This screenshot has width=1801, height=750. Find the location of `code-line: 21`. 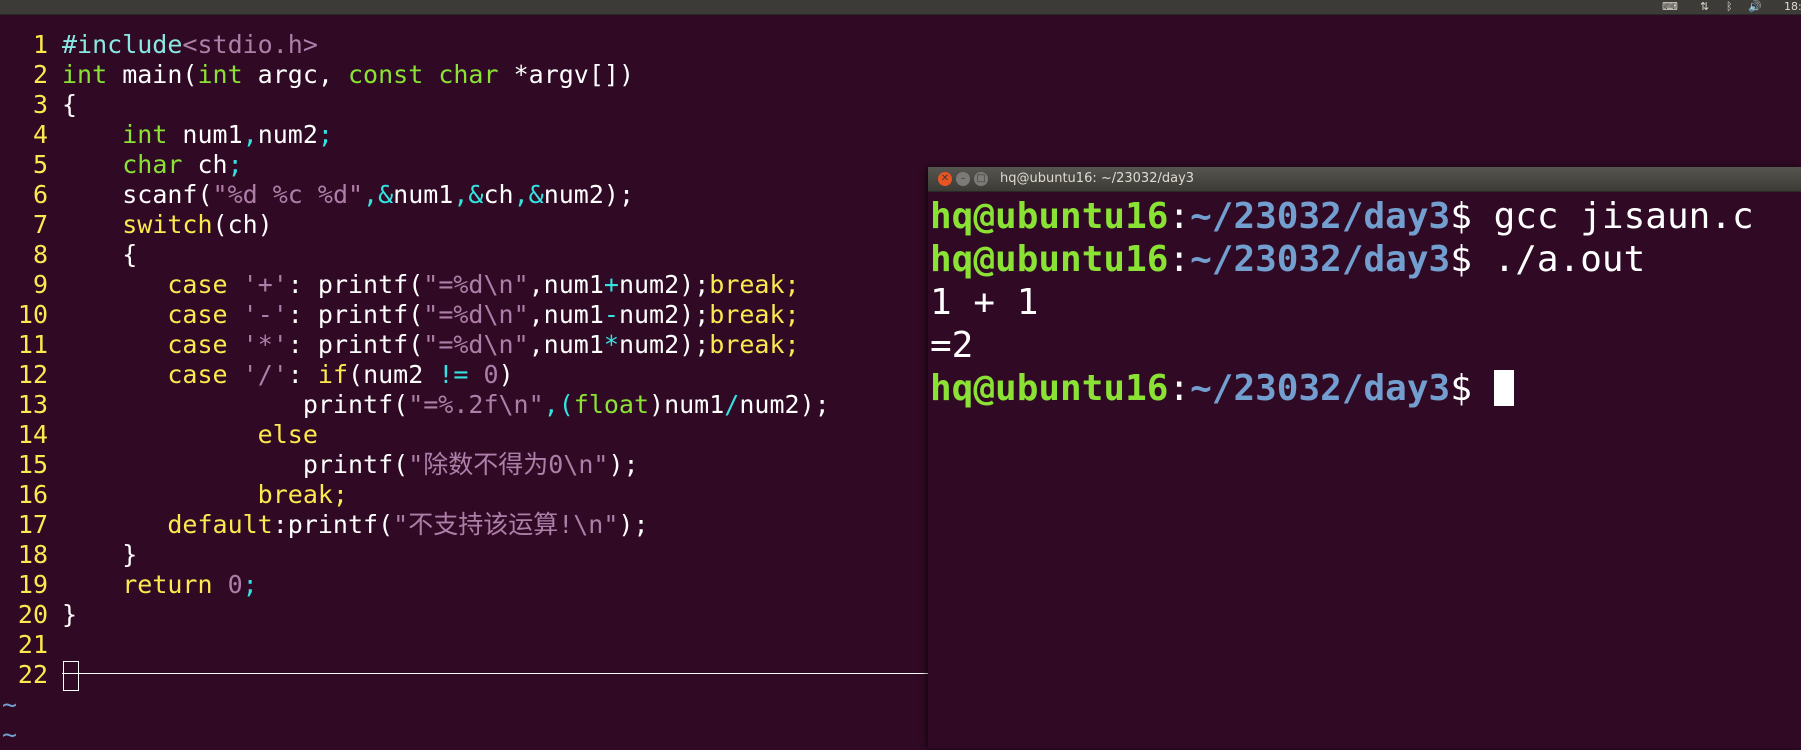

code-line: 21 is located at coordinates (31, 645).